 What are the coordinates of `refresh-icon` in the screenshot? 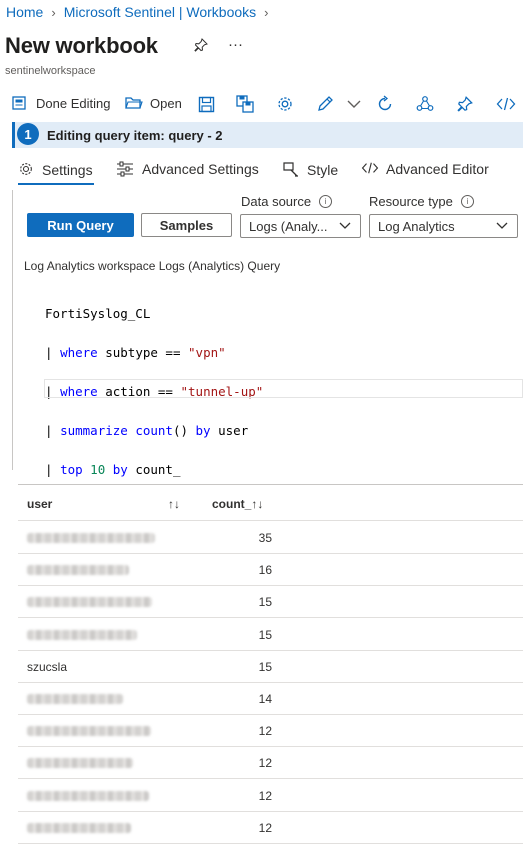 It's located at (385, 104).